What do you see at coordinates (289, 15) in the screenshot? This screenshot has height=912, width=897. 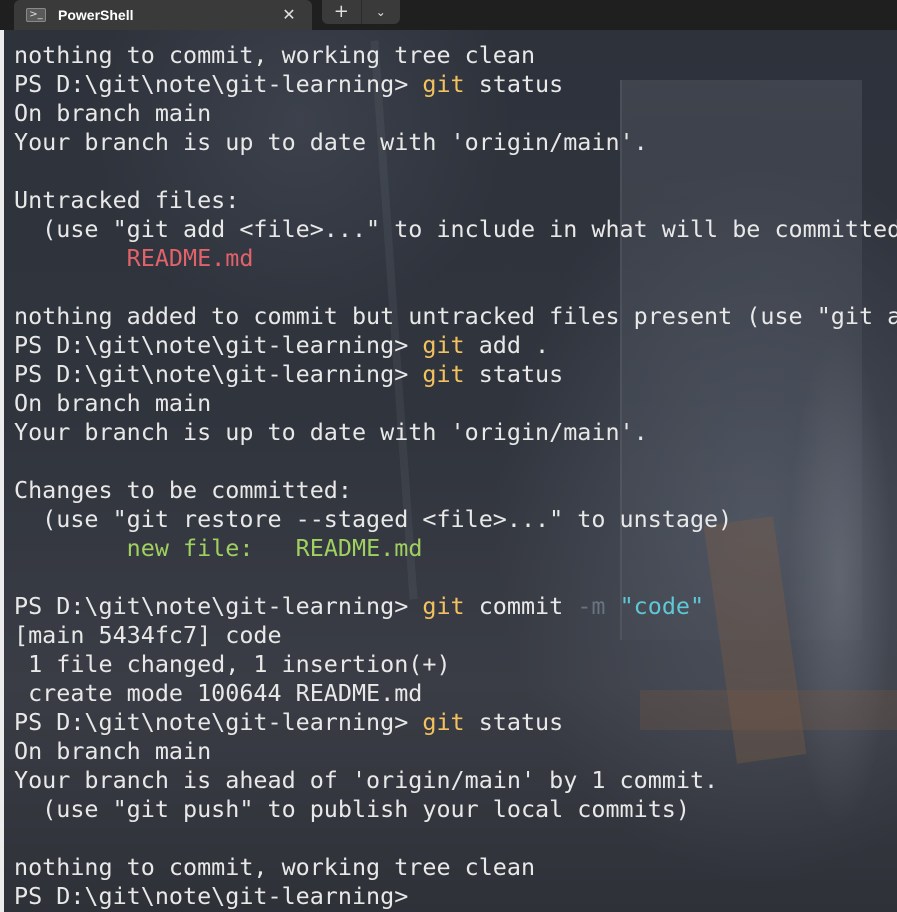 I see `close-icon: ✕` at bounding box center [289, 15].